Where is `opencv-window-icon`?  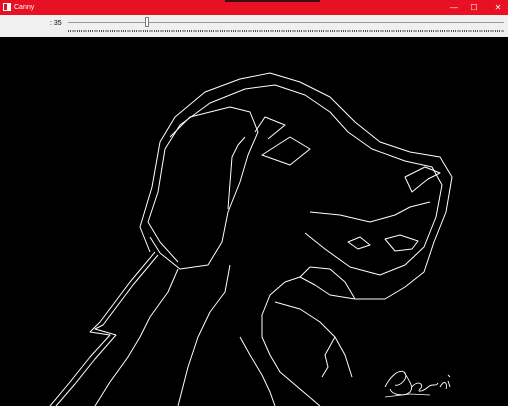 opencv-window-icon is located at coordinates (7, 7).